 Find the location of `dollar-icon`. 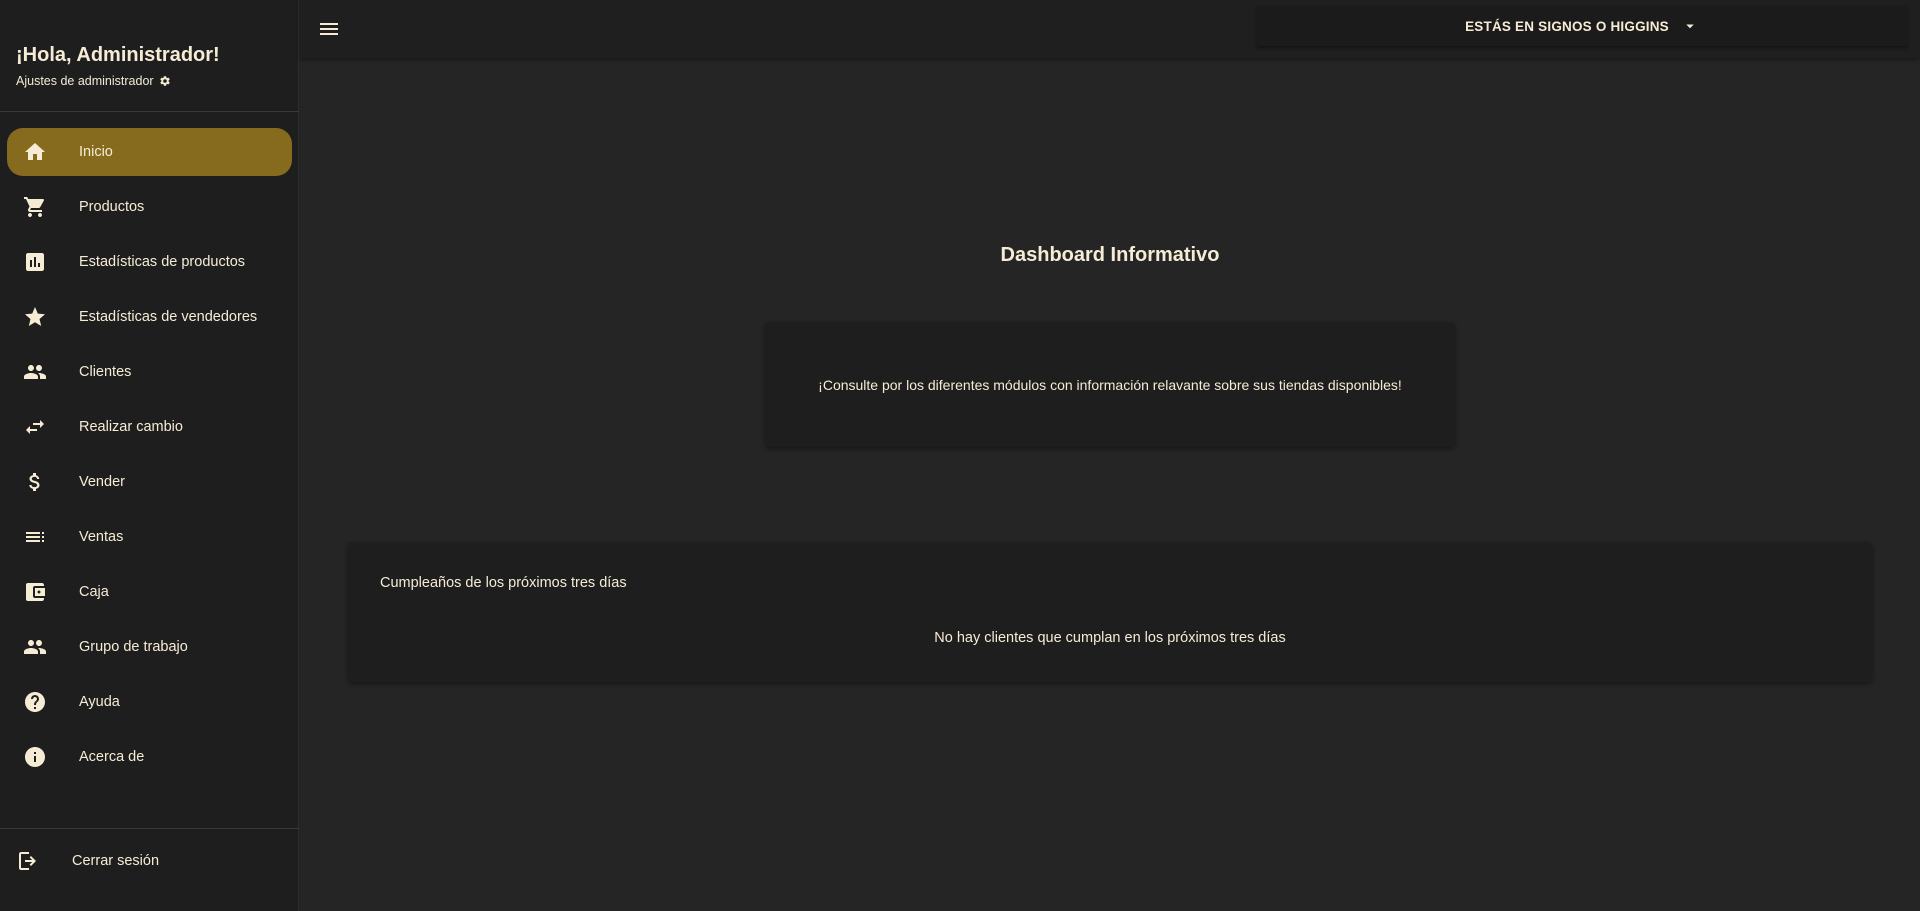

dollar-icon is located at coordinates (35, 482).